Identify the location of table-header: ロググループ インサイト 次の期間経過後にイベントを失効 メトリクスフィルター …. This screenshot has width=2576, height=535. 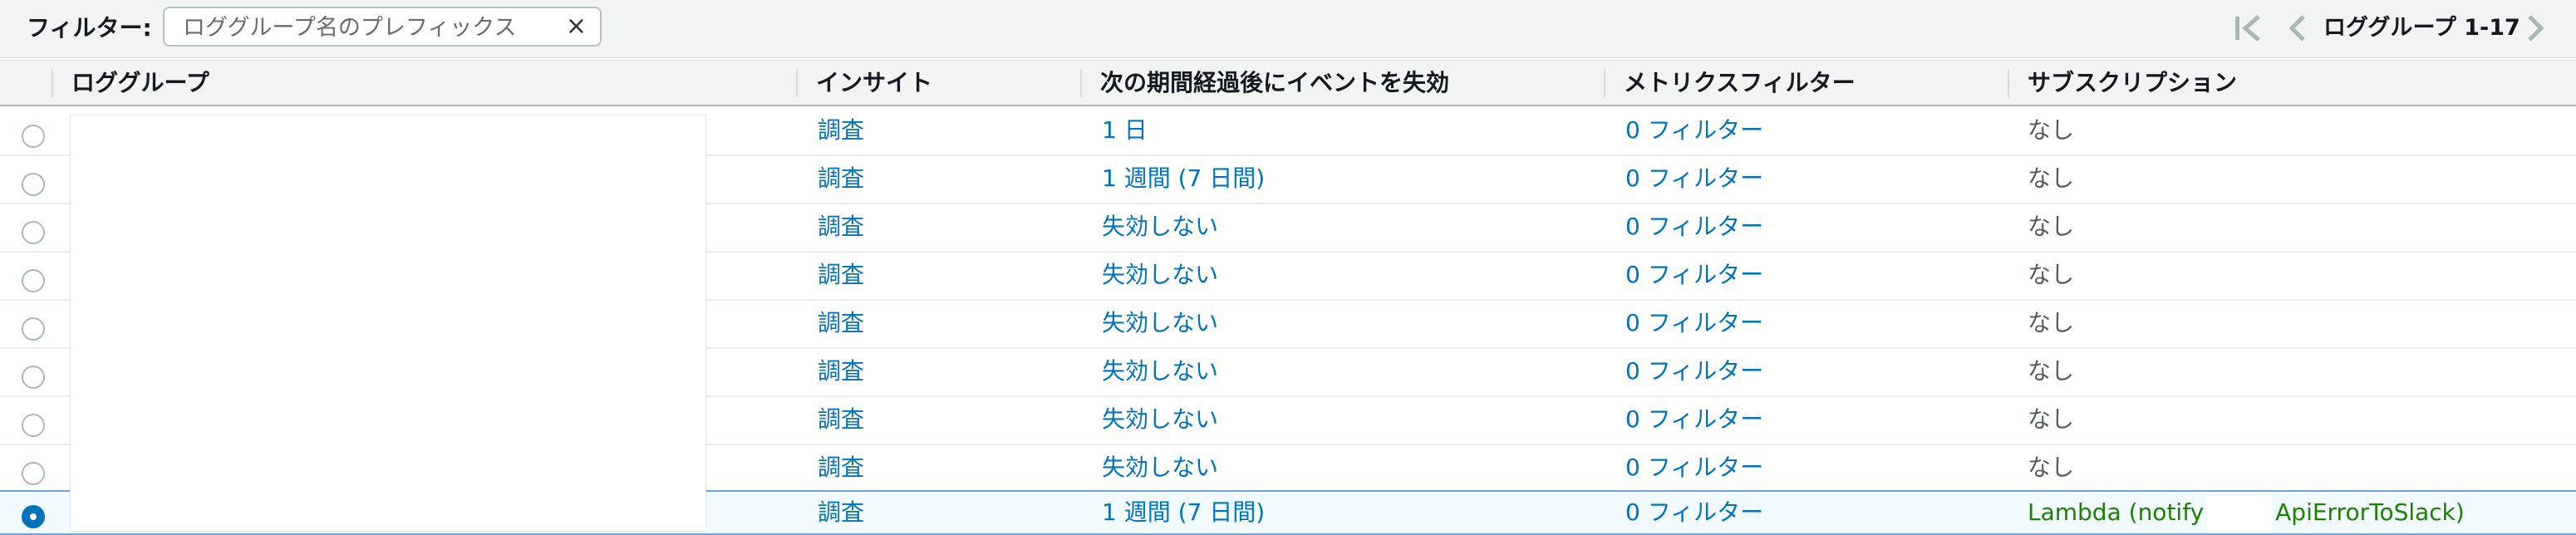
(1288, 83).